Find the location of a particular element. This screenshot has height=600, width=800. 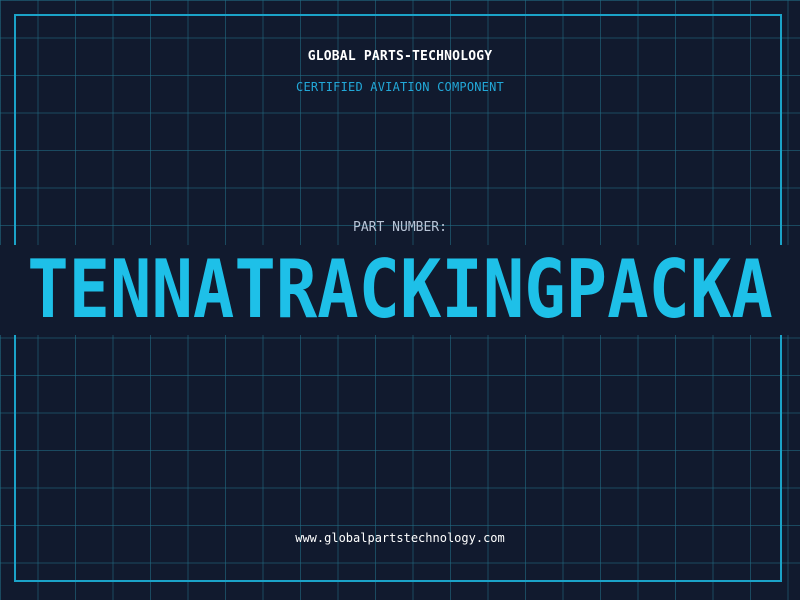

company-name: GLOBAL PARTS-TECHNOLOGY is located at coordinates (400, 56).